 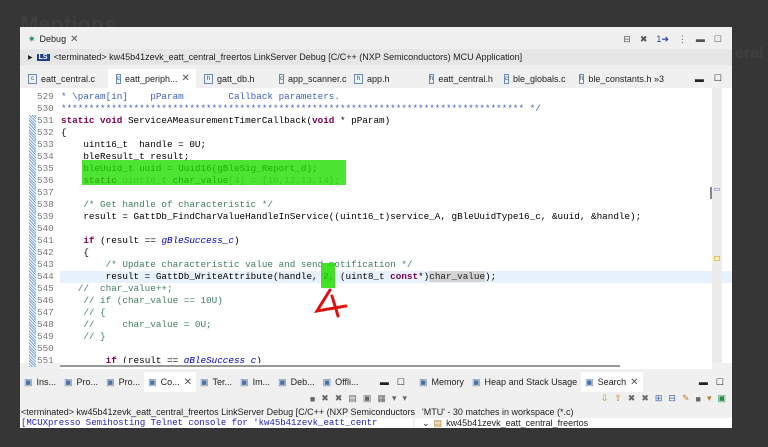 I want to click on previous-match-icon: ⇧, so click(x=618, y=398).